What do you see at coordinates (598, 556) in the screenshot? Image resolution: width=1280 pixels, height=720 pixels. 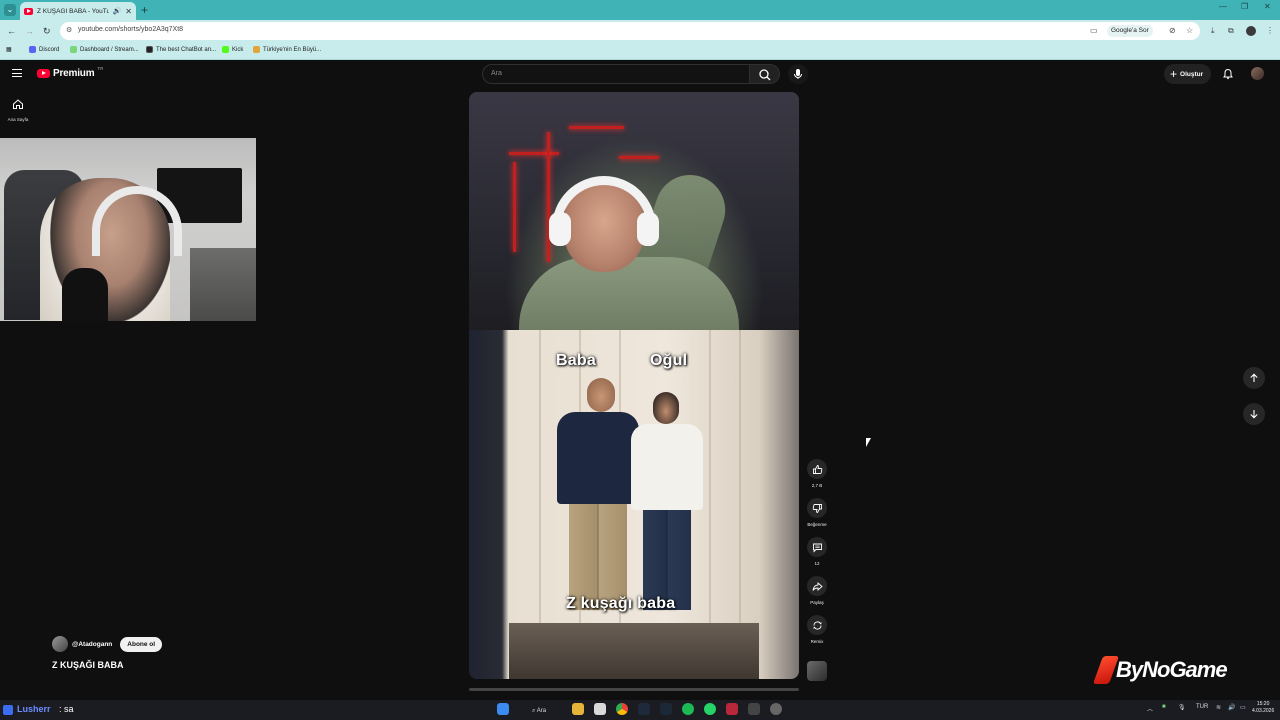 I see `father-legs` at bounding box center [598, 556].